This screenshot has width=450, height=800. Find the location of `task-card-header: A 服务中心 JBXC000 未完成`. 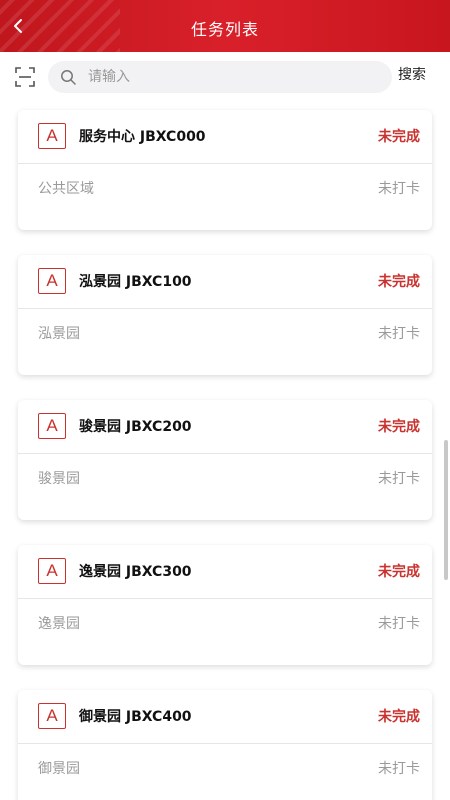

task-card-header: A 服务中心 JBXC000 未完成 is located at coordinates (225, 137).